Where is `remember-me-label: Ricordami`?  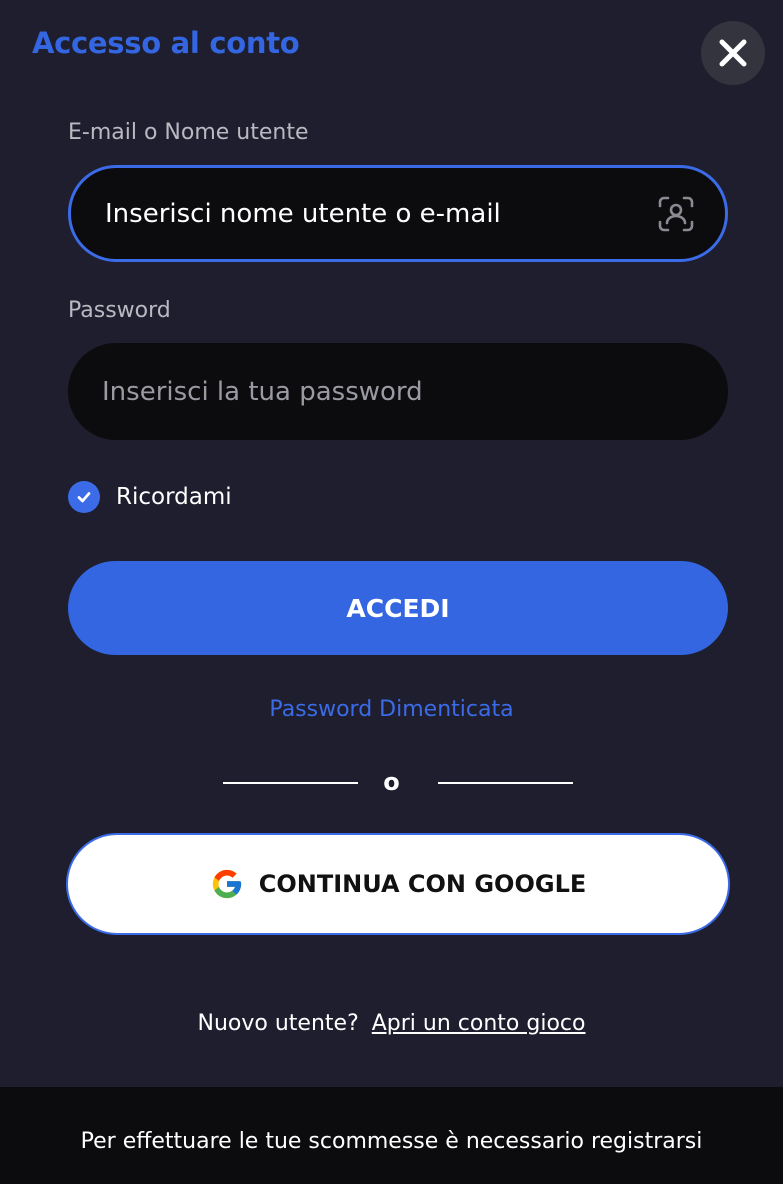
remember-me-label: Ricordami is located at coordinates (174, 497).